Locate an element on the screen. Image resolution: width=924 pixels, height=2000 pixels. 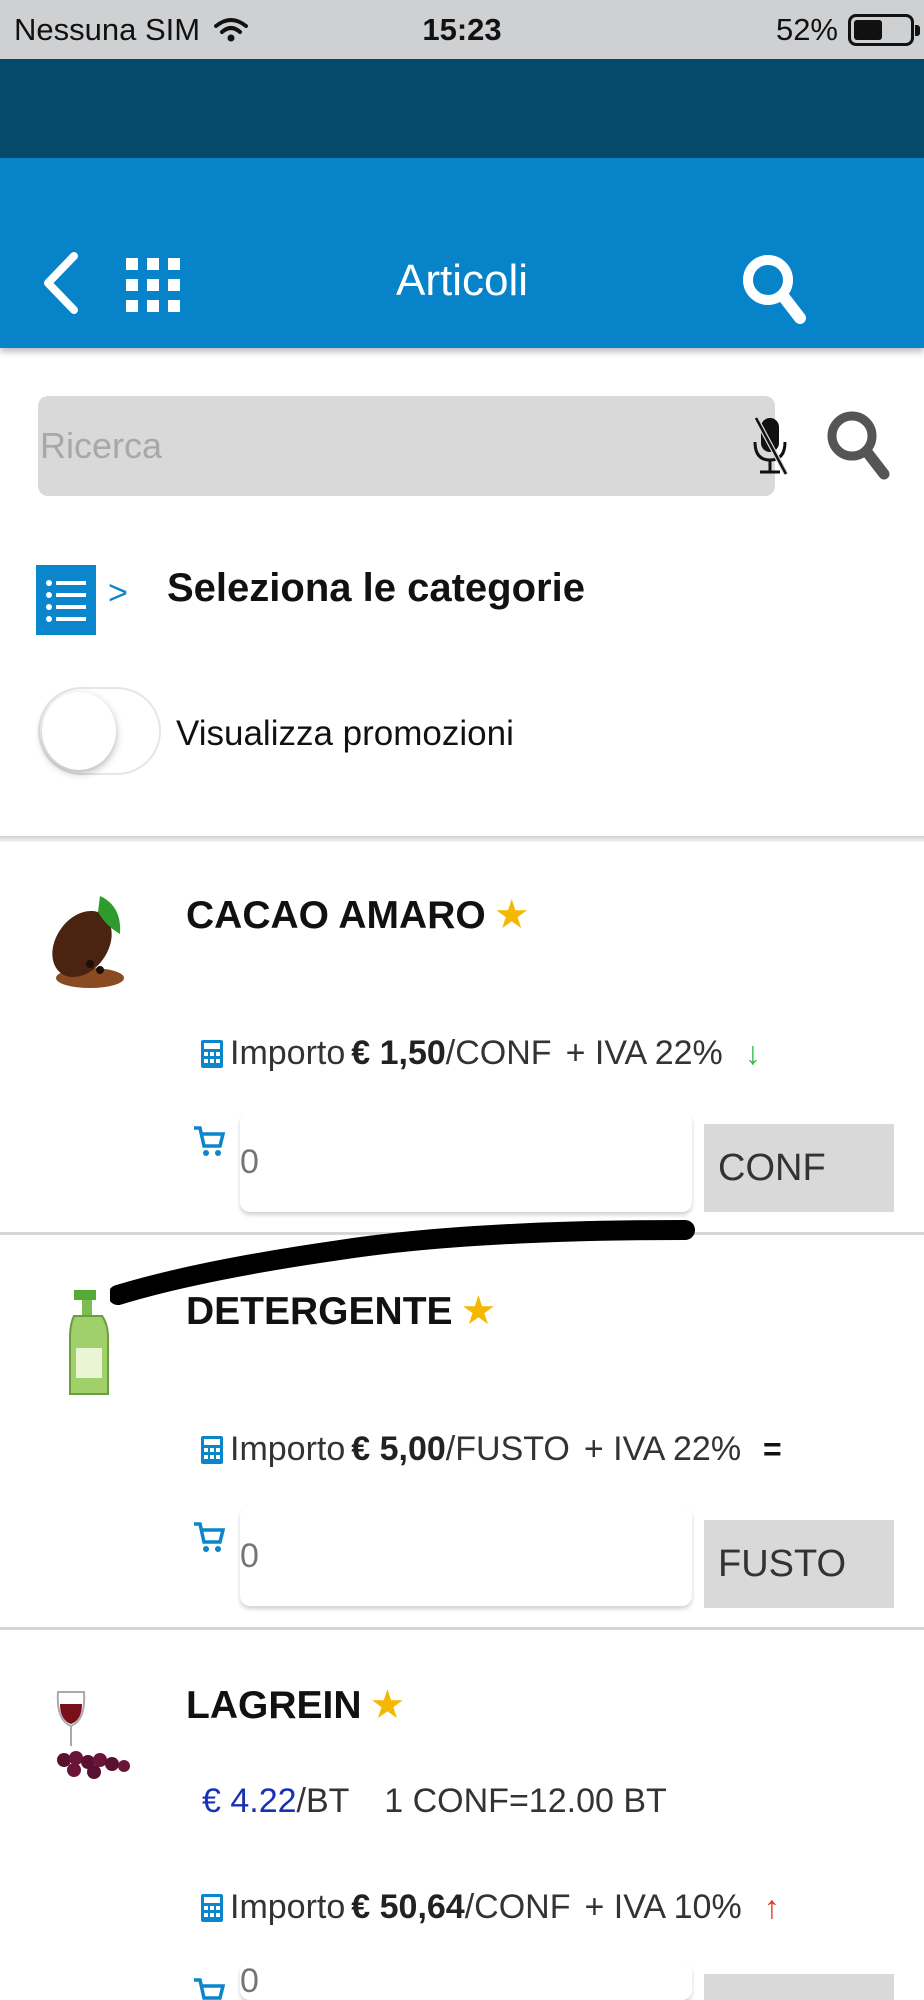
price-line: Importo € 1,50 /CONF + IVA 22% ↓ is located at coordinates (480, 1053).